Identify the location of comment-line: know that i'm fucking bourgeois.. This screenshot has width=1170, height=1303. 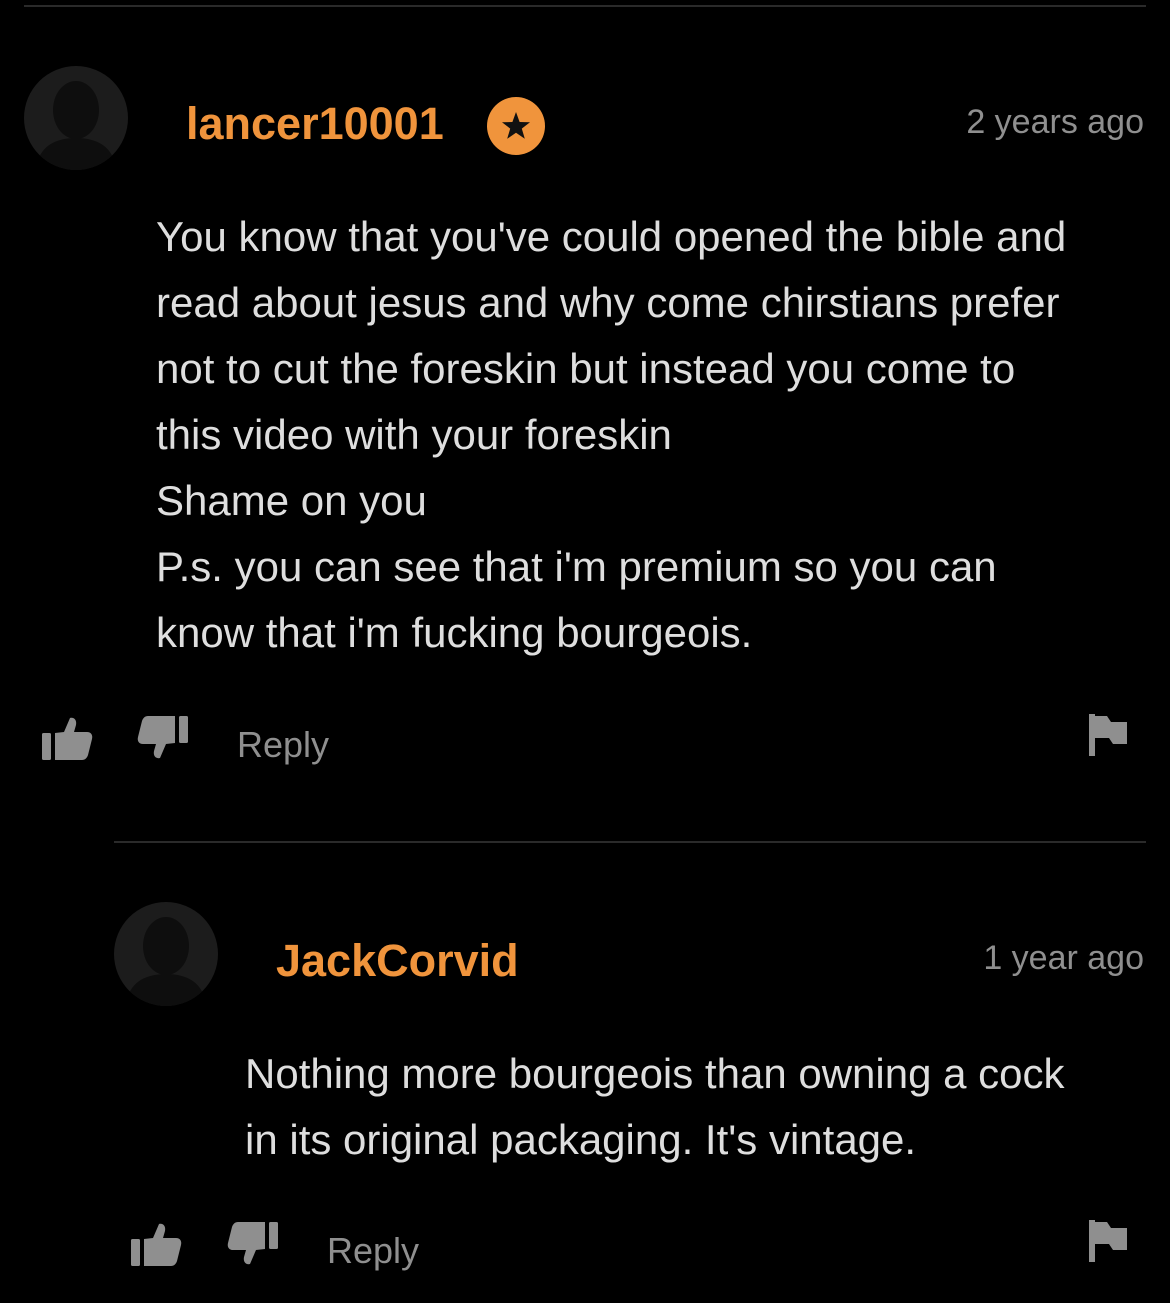
(454, 632).